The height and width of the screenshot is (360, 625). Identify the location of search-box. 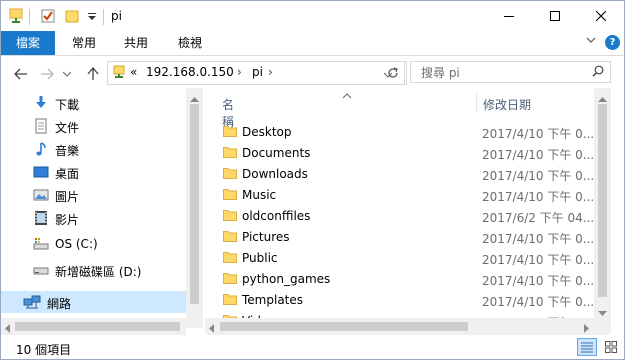
(510, 72).